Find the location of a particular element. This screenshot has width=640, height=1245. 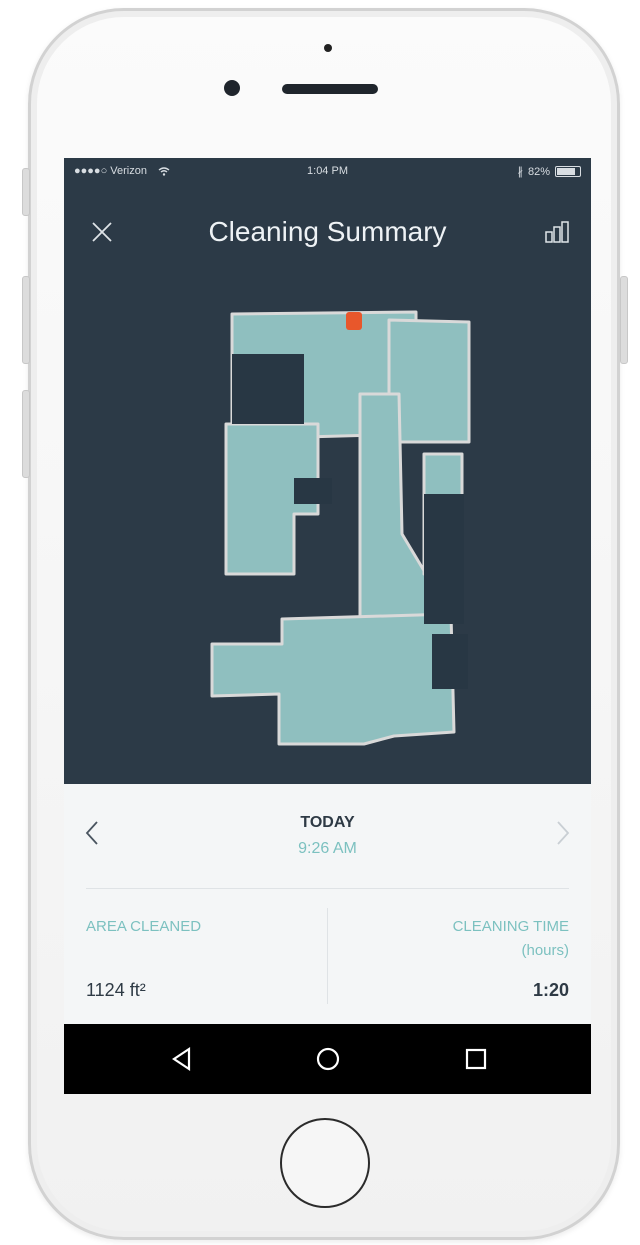

battery-icon is located at coordinates (568, 171).